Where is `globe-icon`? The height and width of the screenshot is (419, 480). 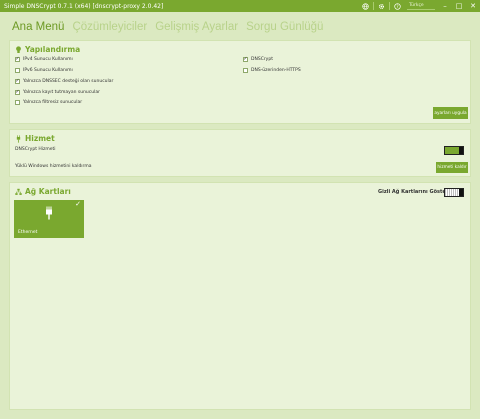 globe-icon is located at coordinates (365, 6).